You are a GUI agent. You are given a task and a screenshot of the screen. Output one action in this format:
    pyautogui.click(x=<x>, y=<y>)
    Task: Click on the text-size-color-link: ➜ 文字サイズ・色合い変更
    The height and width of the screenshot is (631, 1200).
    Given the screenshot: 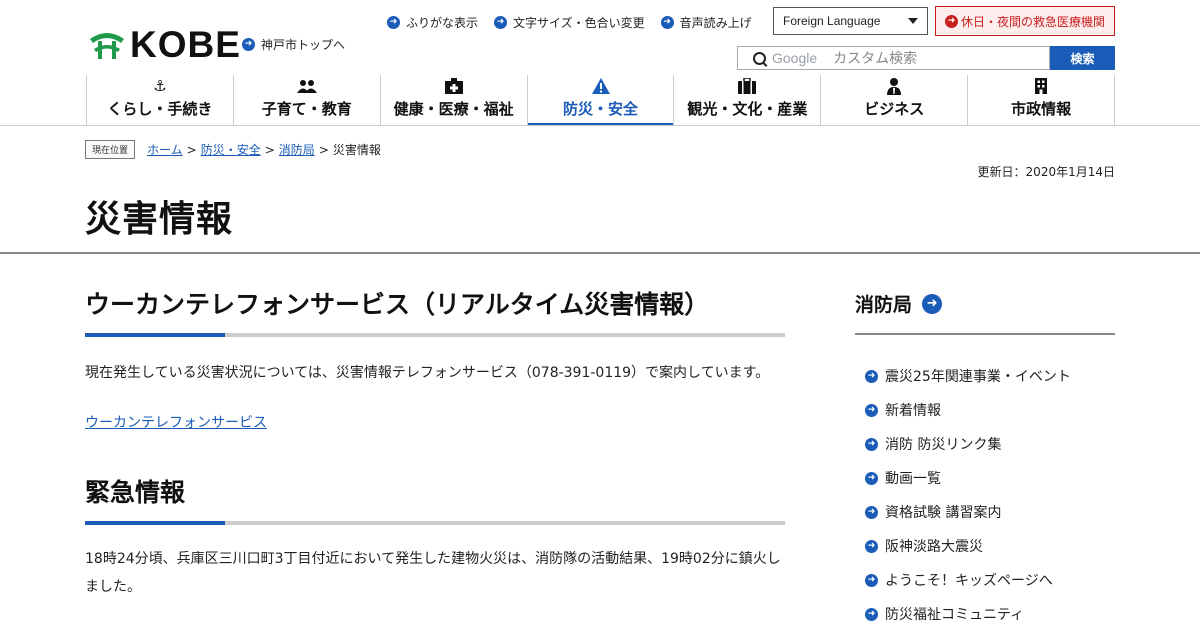 What is the action you would take?
    pyautogui.click(x=569, y=22)
    